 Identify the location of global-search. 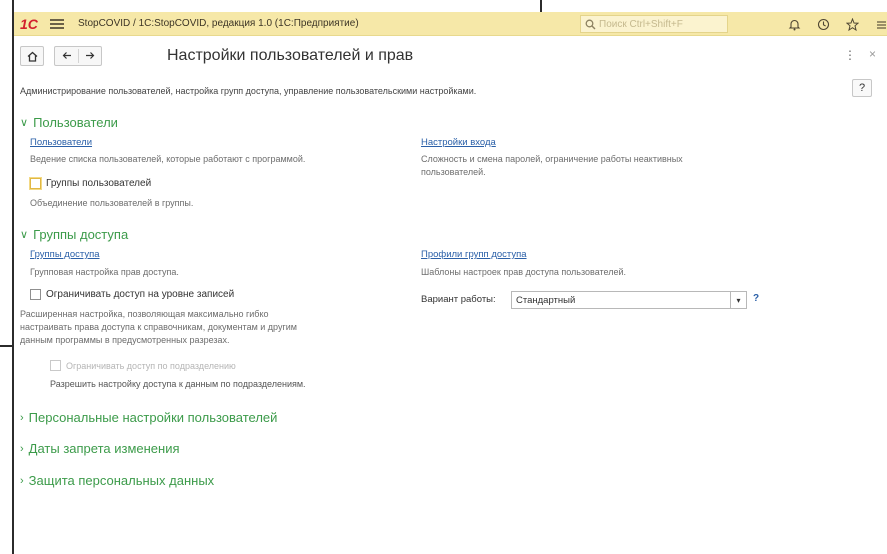
(654, 24).